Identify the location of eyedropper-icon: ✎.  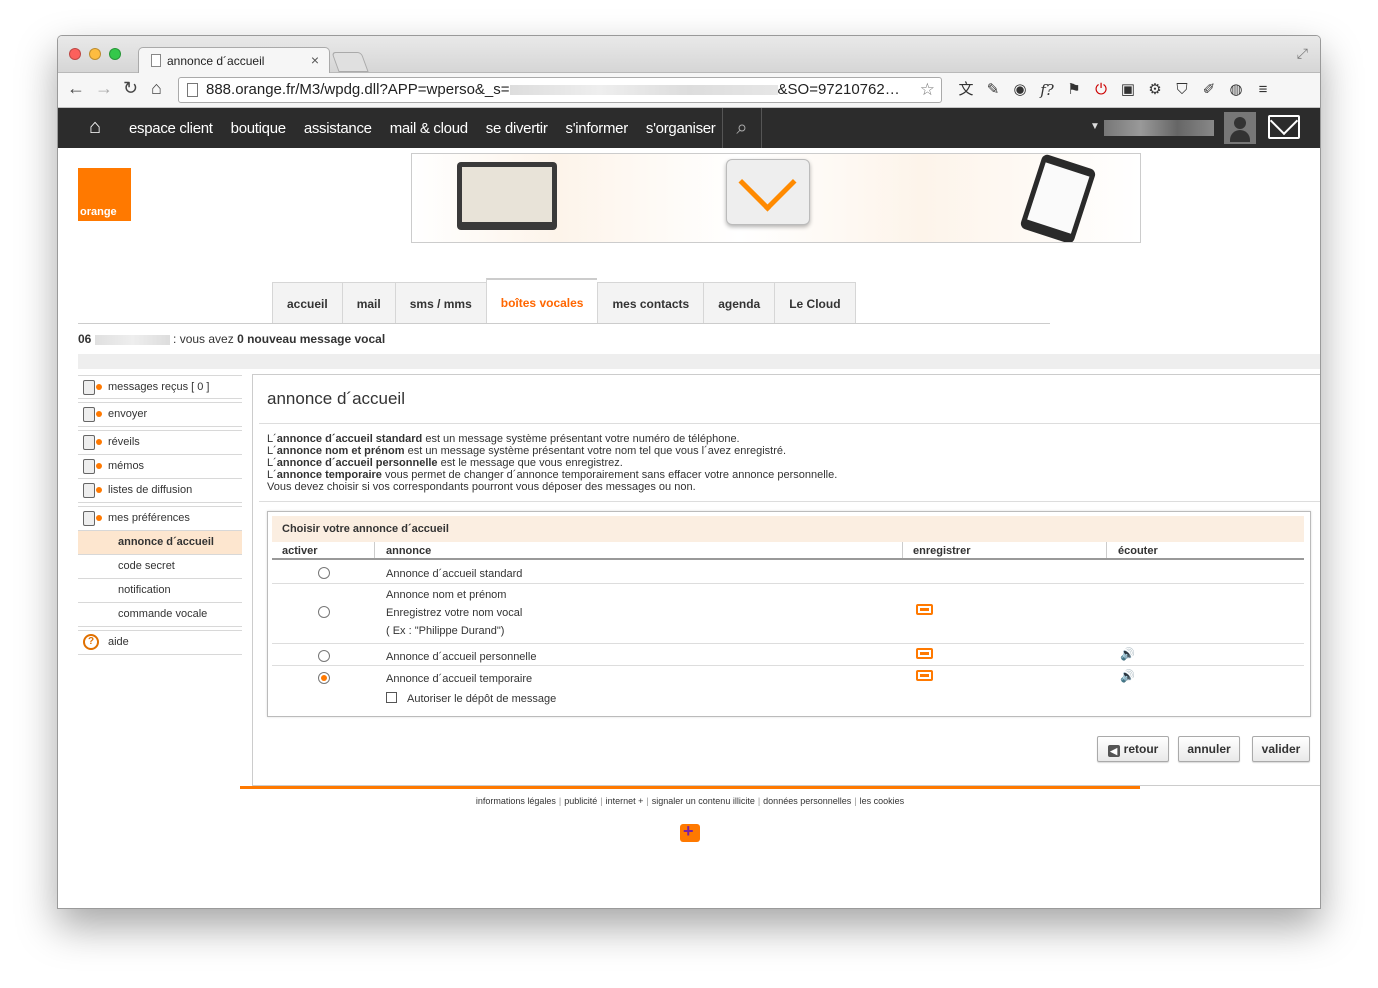
(993, 90).